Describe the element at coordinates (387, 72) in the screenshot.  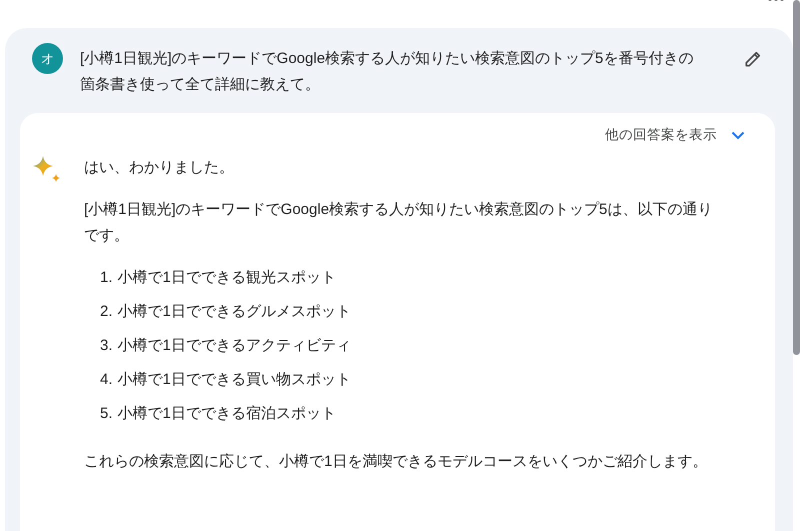
I see `prompt-text: [小樽1日観光]のキーワードでGoogle検索する人が知りたい検索意図のトップ5を番号付きの箇条書き使って全て詳細に教えて。` at that location.